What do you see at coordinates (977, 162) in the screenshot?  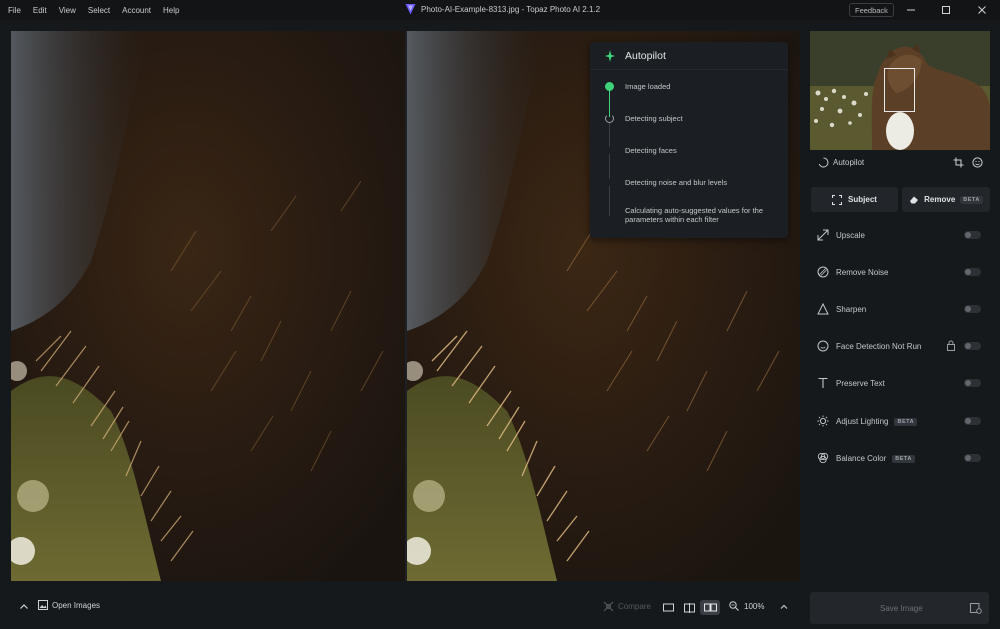 I see `face-icon` at bounding box center [977, 162].